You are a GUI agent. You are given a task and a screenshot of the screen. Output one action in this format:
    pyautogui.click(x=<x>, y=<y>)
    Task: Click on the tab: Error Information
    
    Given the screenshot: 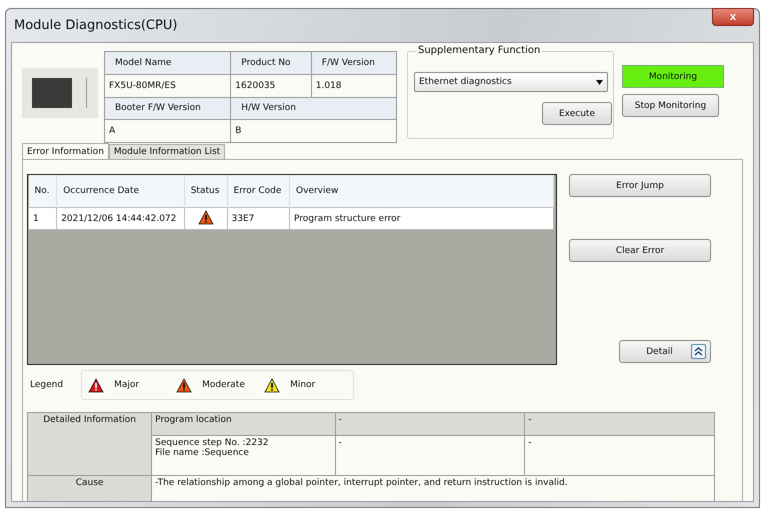 What is the action you would take?
    pyautogui.click(x=65, y=151)
    